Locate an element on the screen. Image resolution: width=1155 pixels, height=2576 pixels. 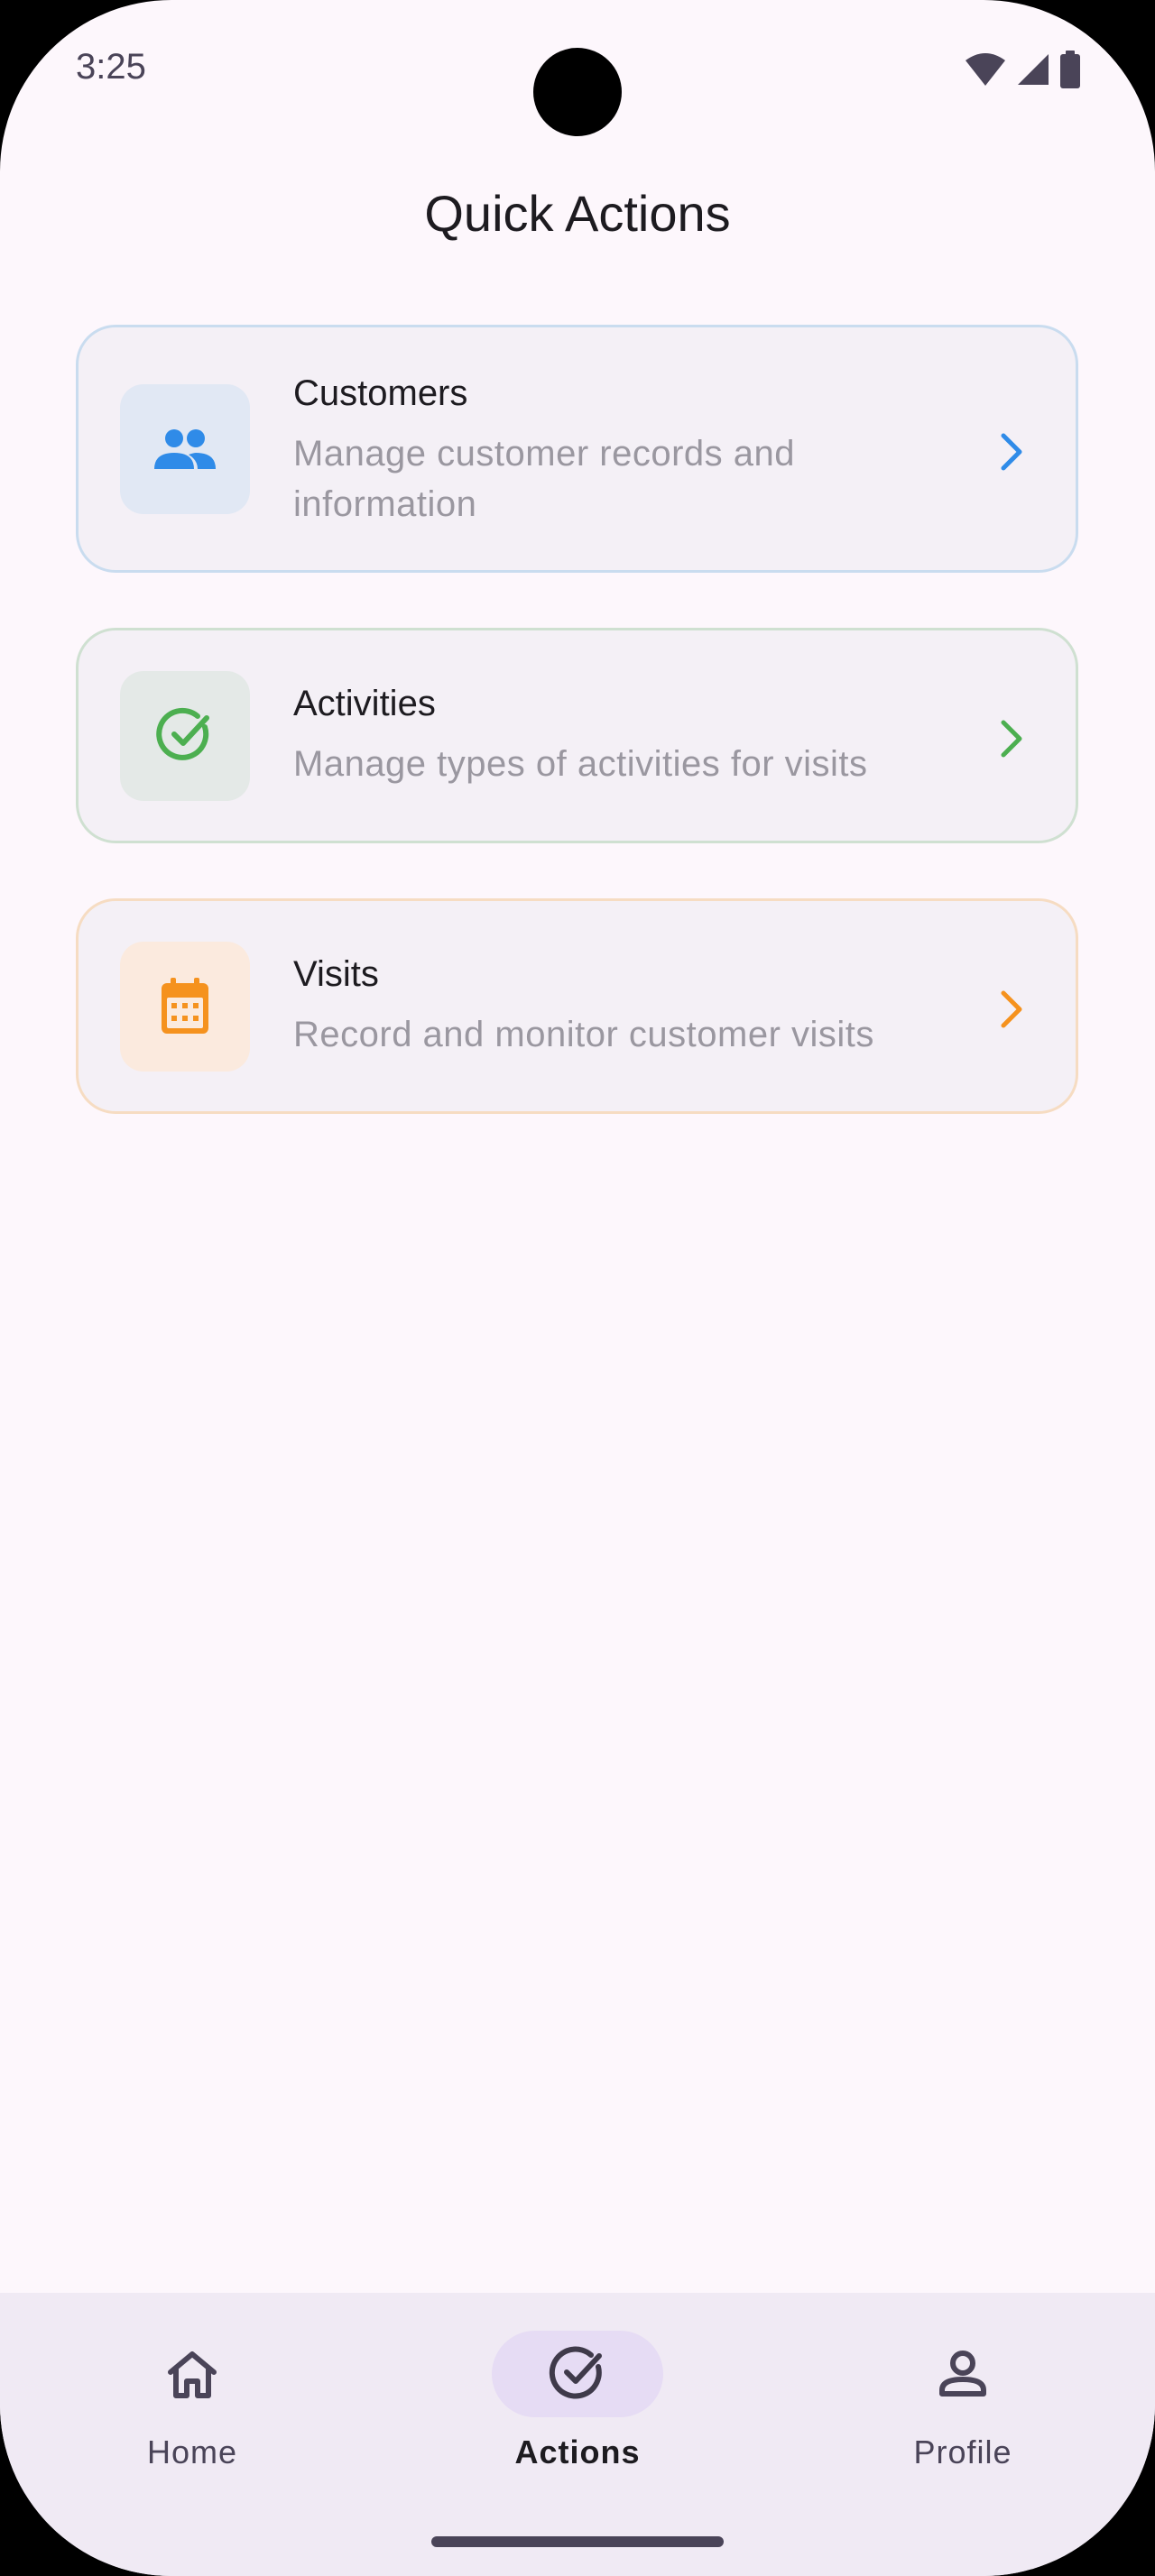
visits-description: Record and monitor customer visits is located at coordinates (583, 1034).